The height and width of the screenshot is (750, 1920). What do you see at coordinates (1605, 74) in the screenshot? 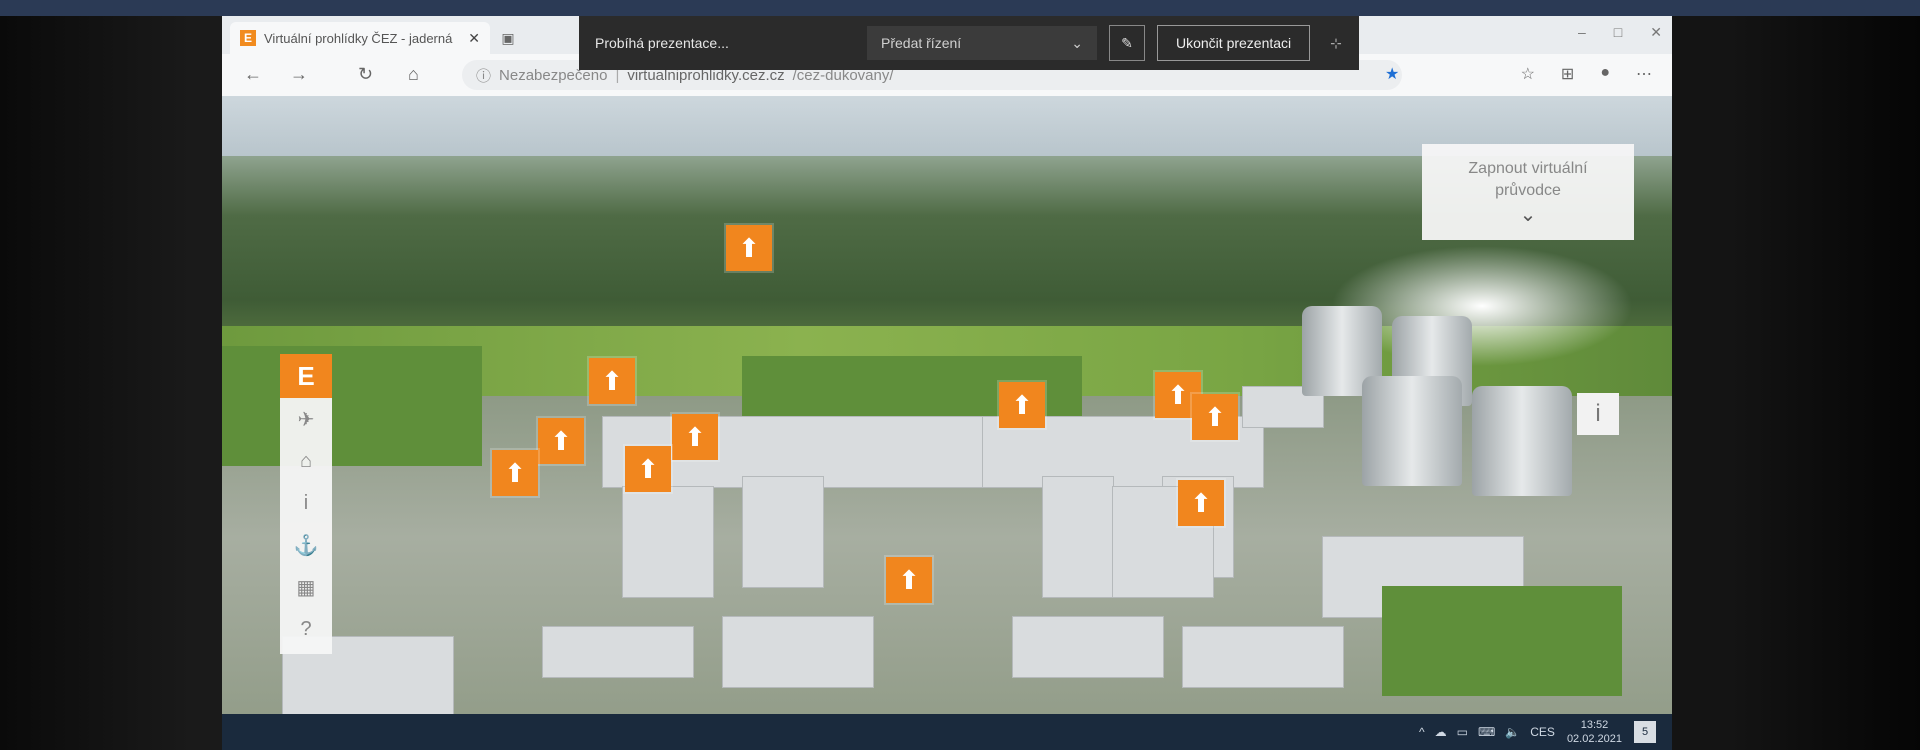
I see `profile-icon: ●` at bounding box center [1605, 74].